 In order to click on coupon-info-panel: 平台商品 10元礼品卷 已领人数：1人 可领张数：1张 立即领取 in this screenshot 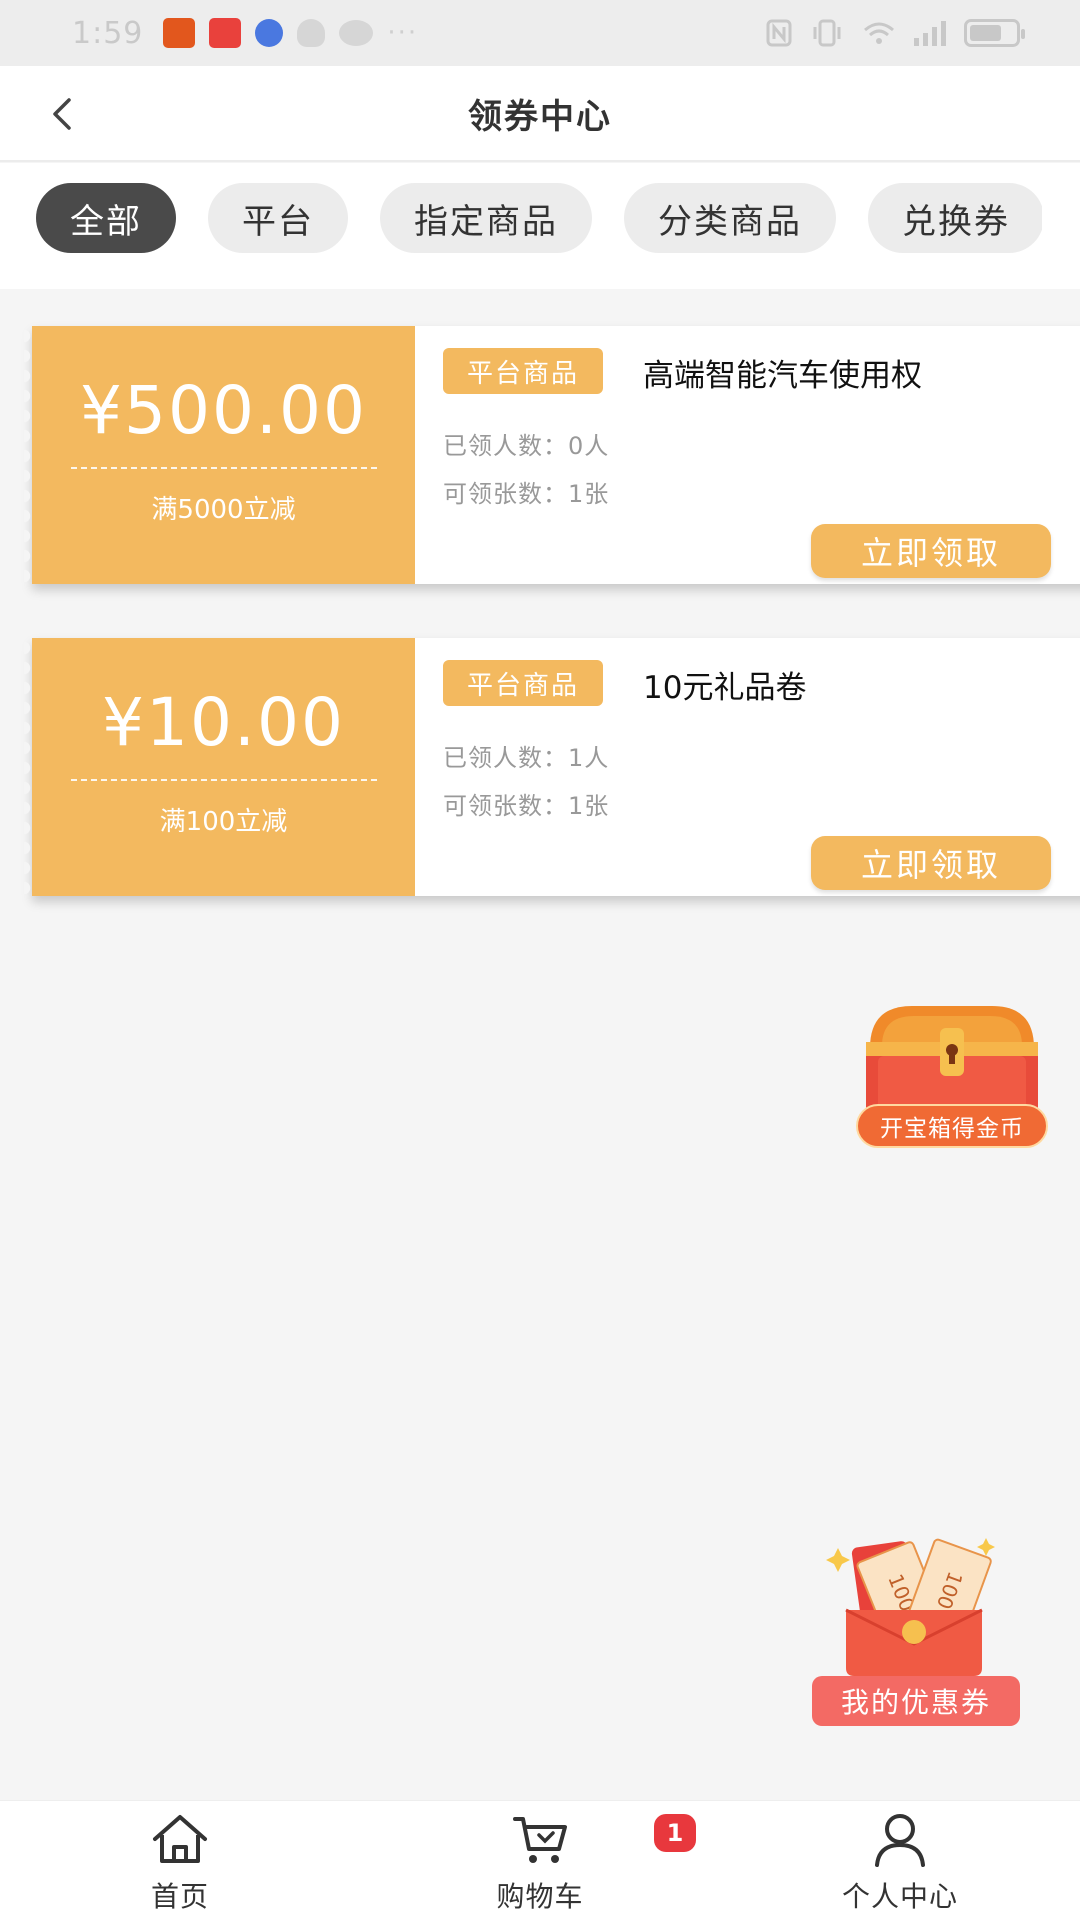, I will do `click(747, 767)`.